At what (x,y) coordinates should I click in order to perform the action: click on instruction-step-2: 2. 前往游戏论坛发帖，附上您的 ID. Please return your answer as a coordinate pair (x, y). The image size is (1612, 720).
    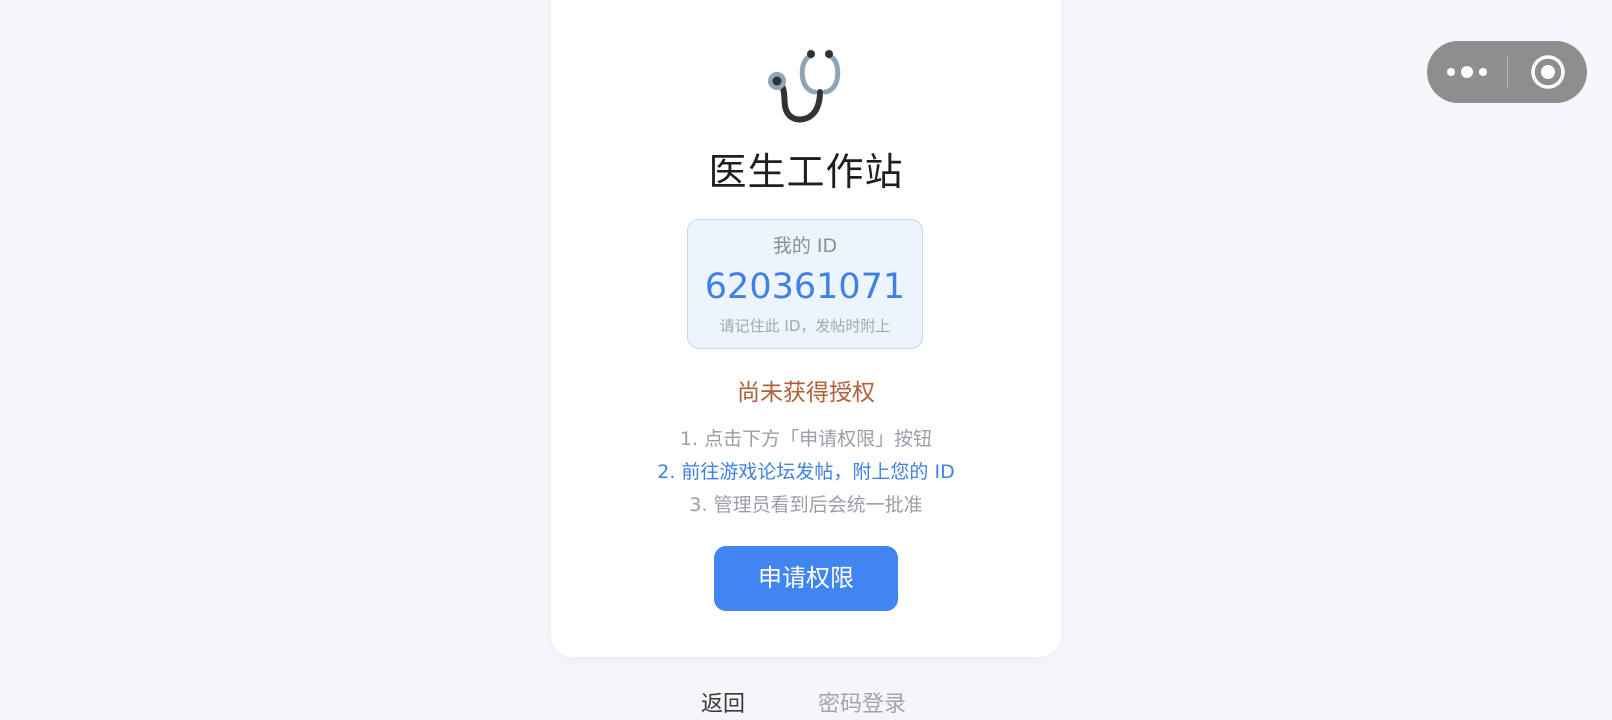
    Looking at the image, I should click on (806, 472).